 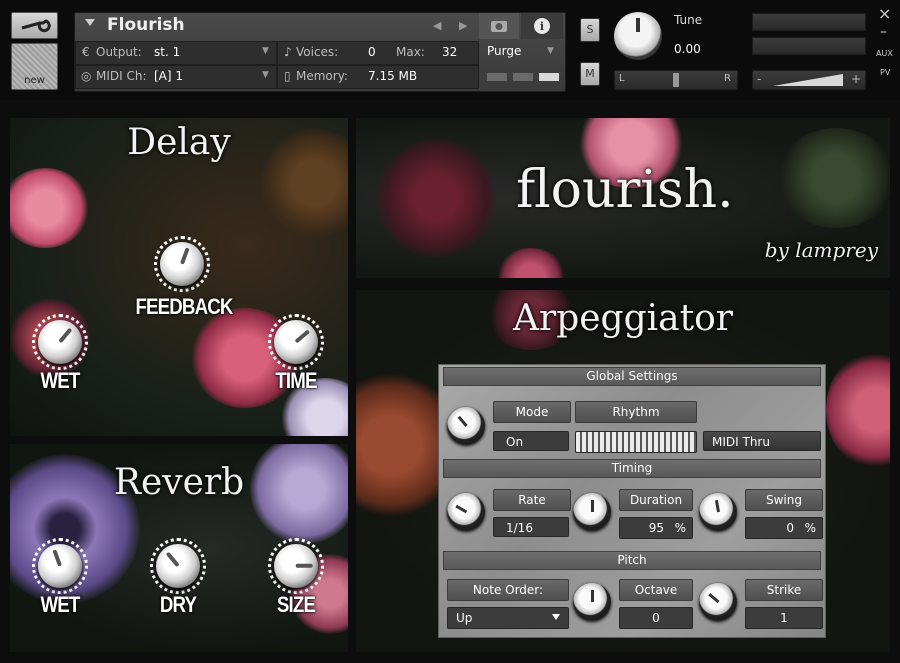 What do you see at coordinates (883, 32) in the screenshot?
I see `minimize-icon: –` at bounding box center [883, 32].